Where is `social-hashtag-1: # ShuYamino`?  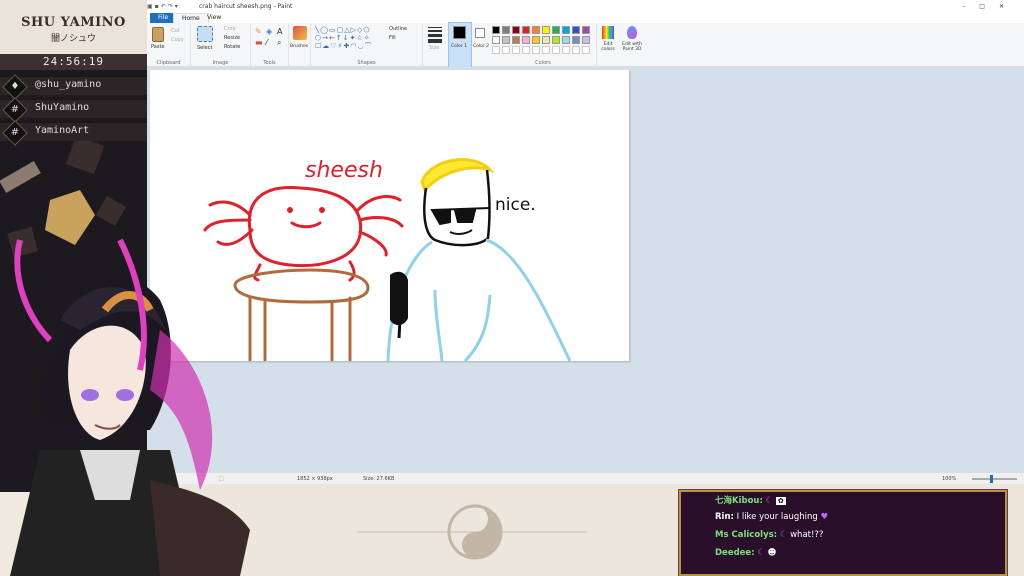 social-hashtag-1: # ShuYamino is located at coordinates (73, 110).